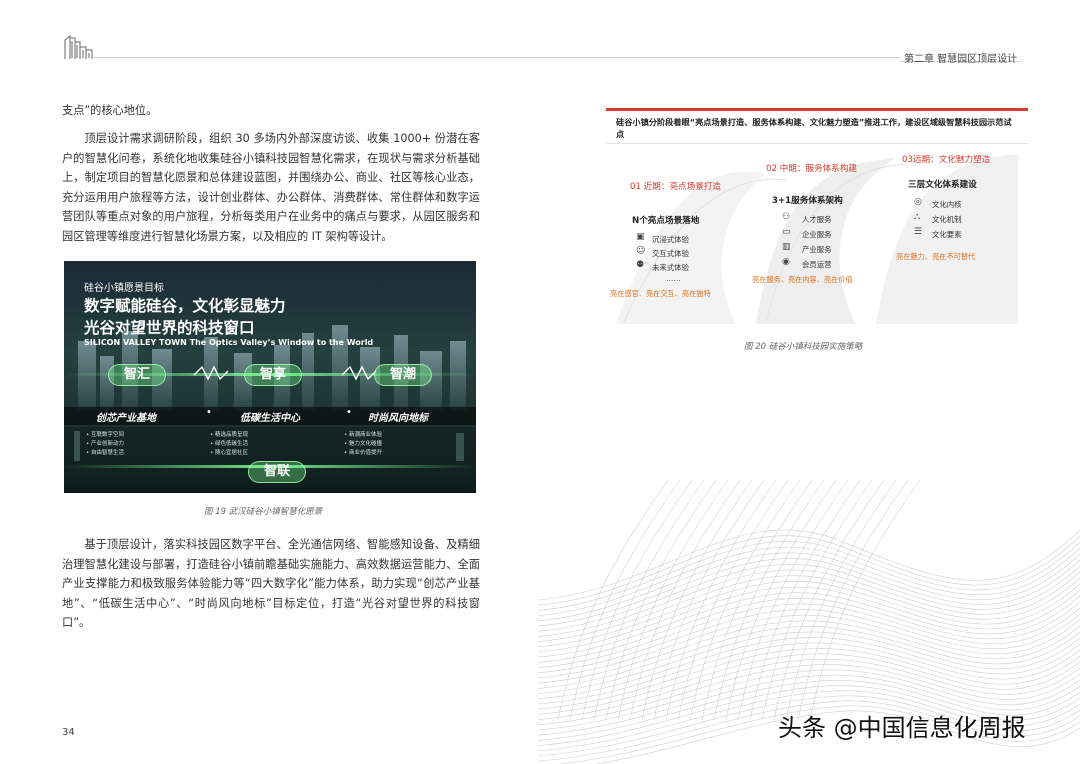 The height and width of the screenshot is (764, 1080). Describe the element at coordinates (363, 435) in the screenshot. I see `mini-item: • 新潮商业体验` at that location.